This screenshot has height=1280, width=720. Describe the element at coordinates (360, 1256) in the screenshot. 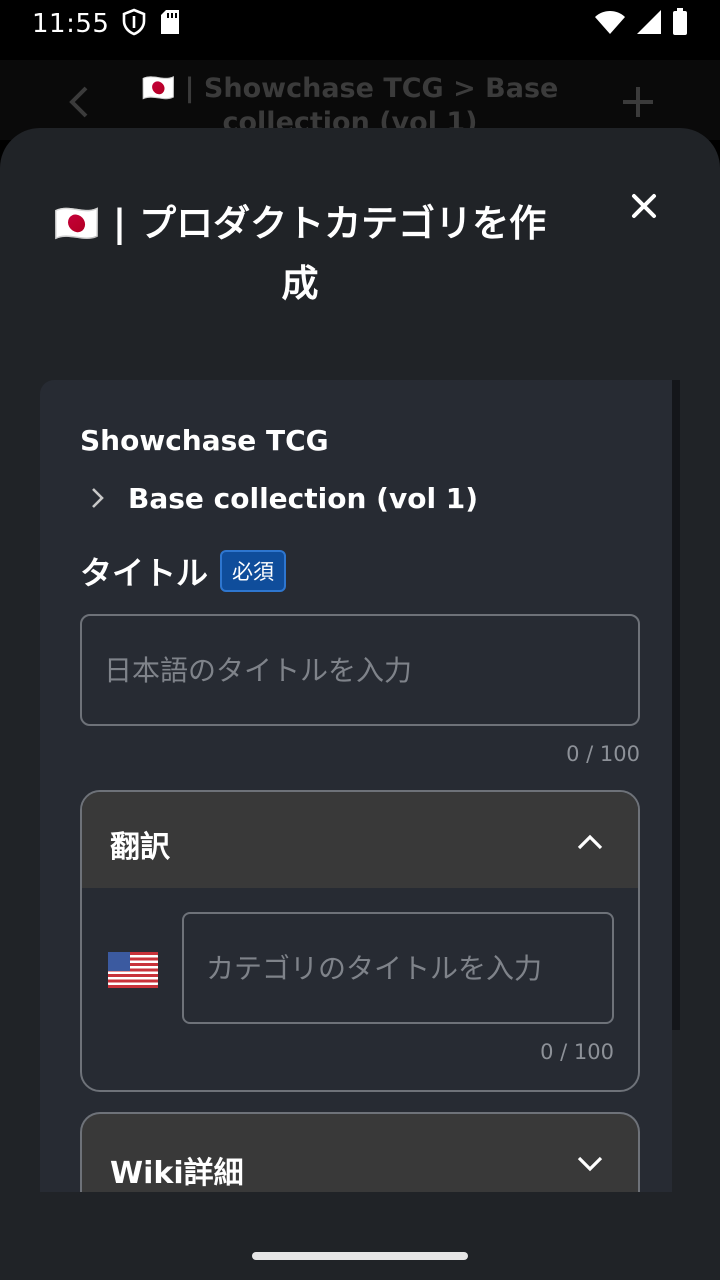

I see `home-indicator` at that location.